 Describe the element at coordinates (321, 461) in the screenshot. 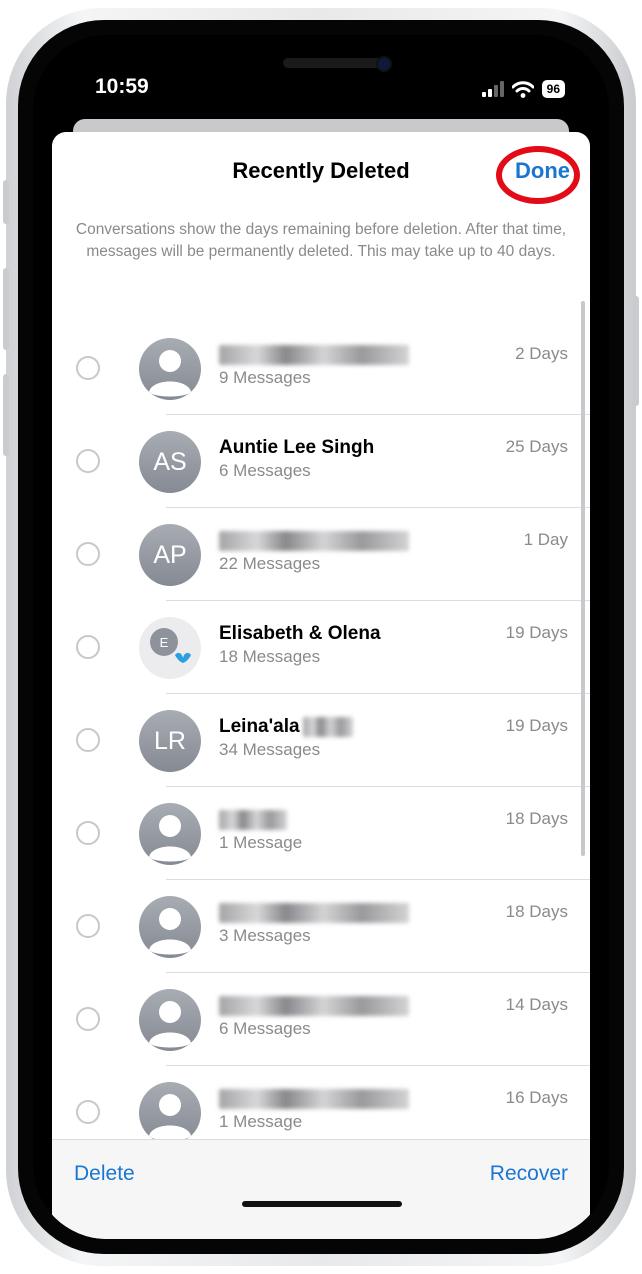

I see `conversation-row: AS Auntie Lee Singh 6 Messages 25 Days` at that location.